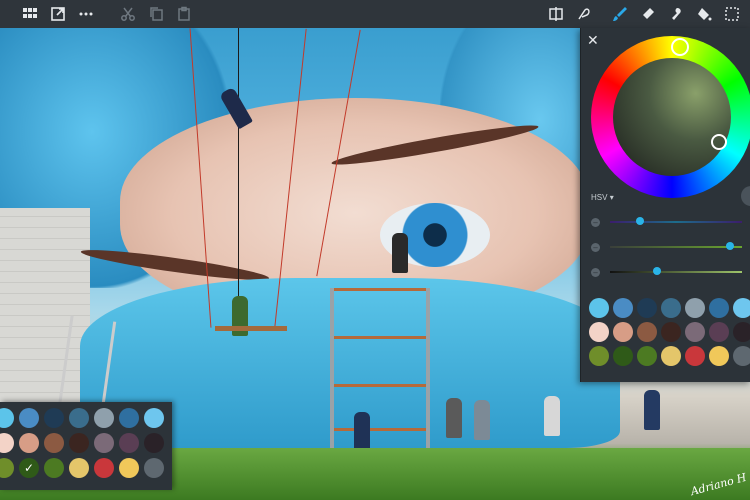 This screenshot has height=500, width=750. I want to click on palette-grid: ✓, so click(82, 443).